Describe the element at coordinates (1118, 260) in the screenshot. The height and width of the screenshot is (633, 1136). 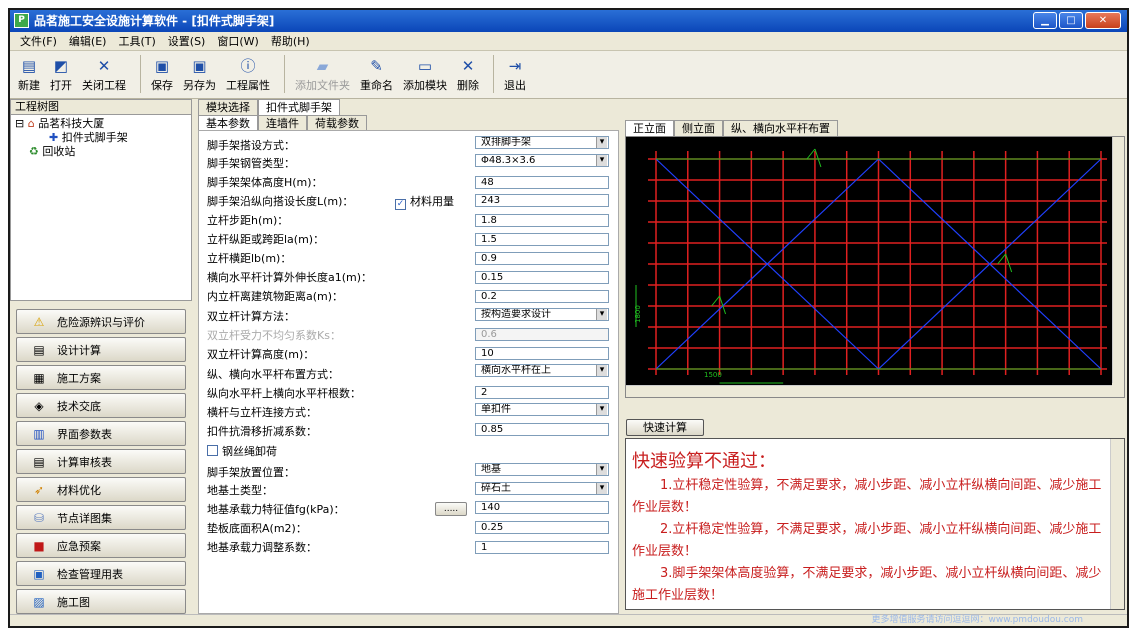
I see `drawing-vertical-scrollbar` at that location.